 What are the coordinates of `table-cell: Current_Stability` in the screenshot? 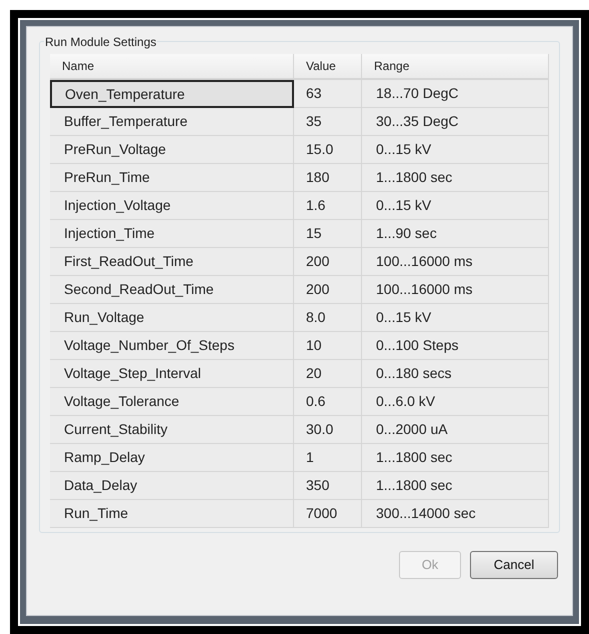 It's located at (172, 430).